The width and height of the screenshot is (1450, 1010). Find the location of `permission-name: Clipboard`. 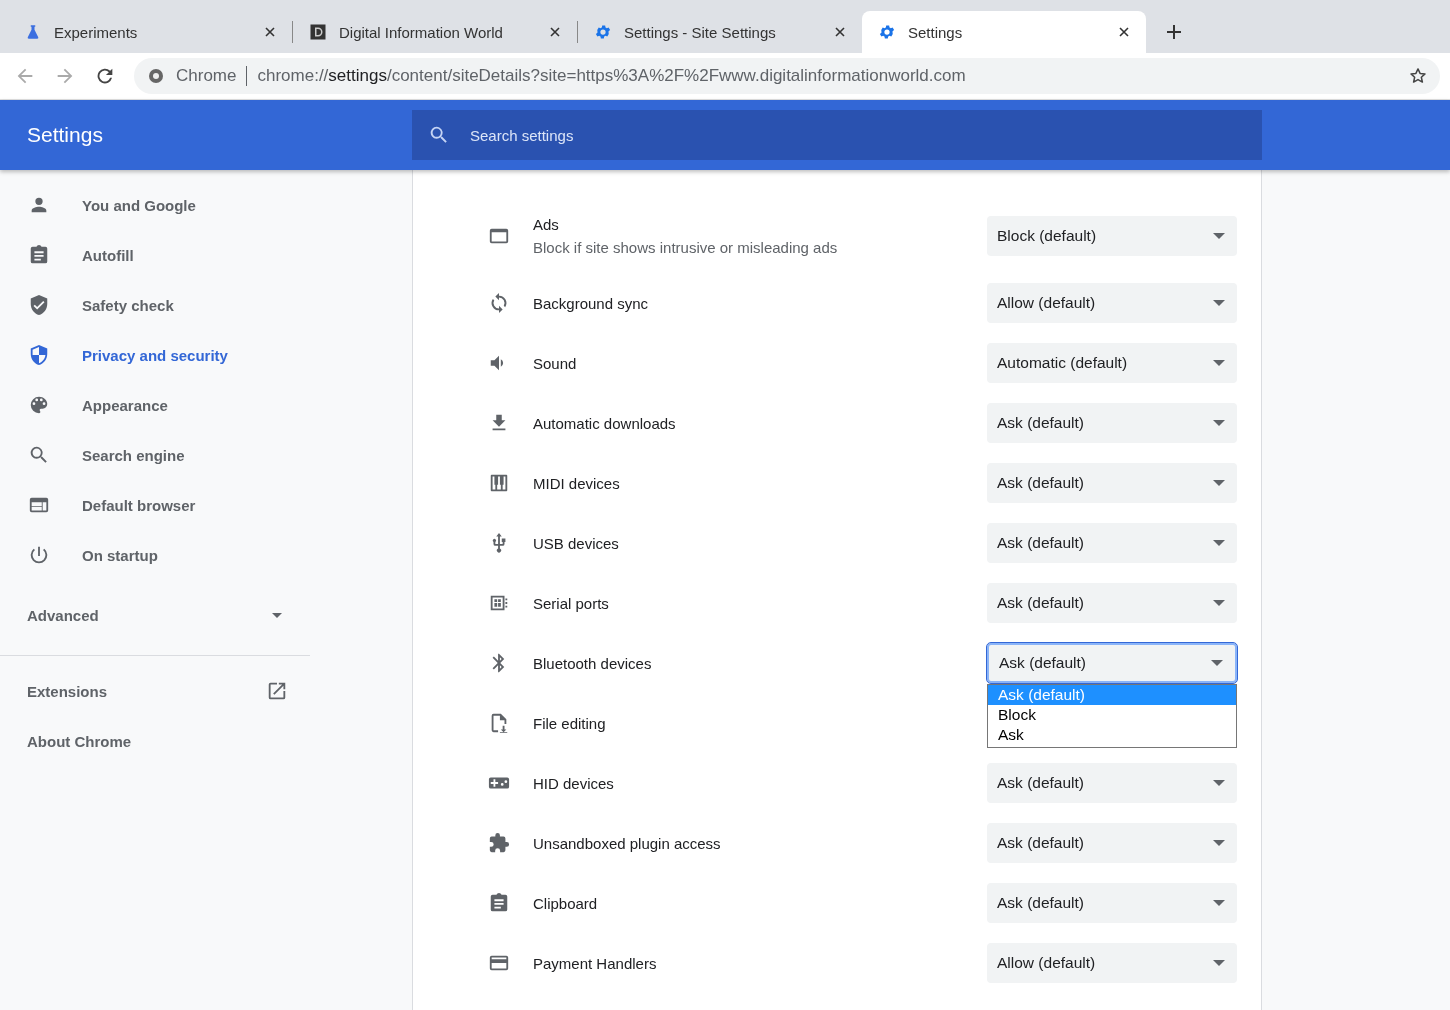

permission-name: Clipboard is located at coordinates (566, 903).